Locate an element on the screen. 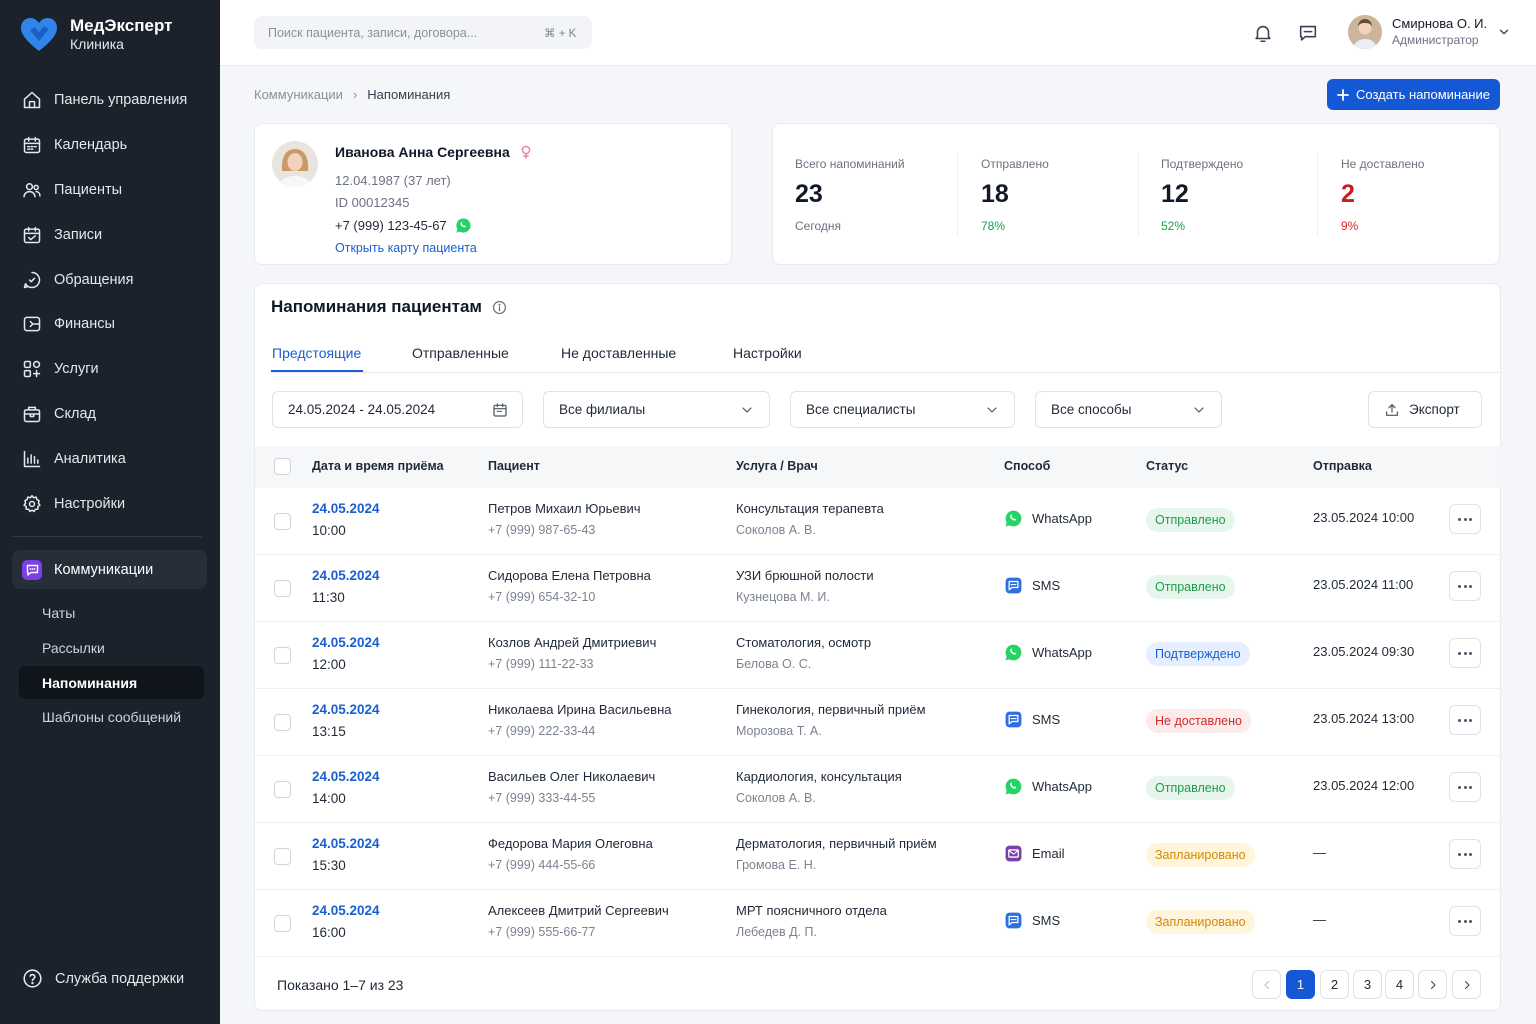 This screenshot has height=1024, width=1536. patient-name-cell: Васильев Олег Николаевич is located at coordinates (571, 776).